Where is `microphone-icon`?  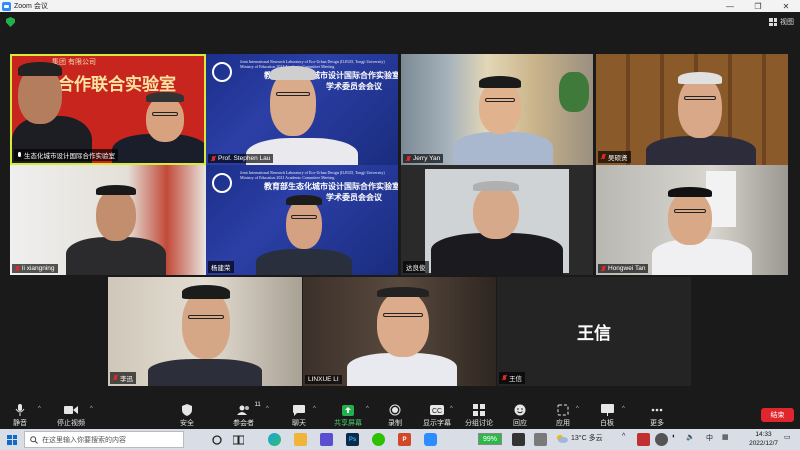 microphone-icon is located at coordinates (20, 410).